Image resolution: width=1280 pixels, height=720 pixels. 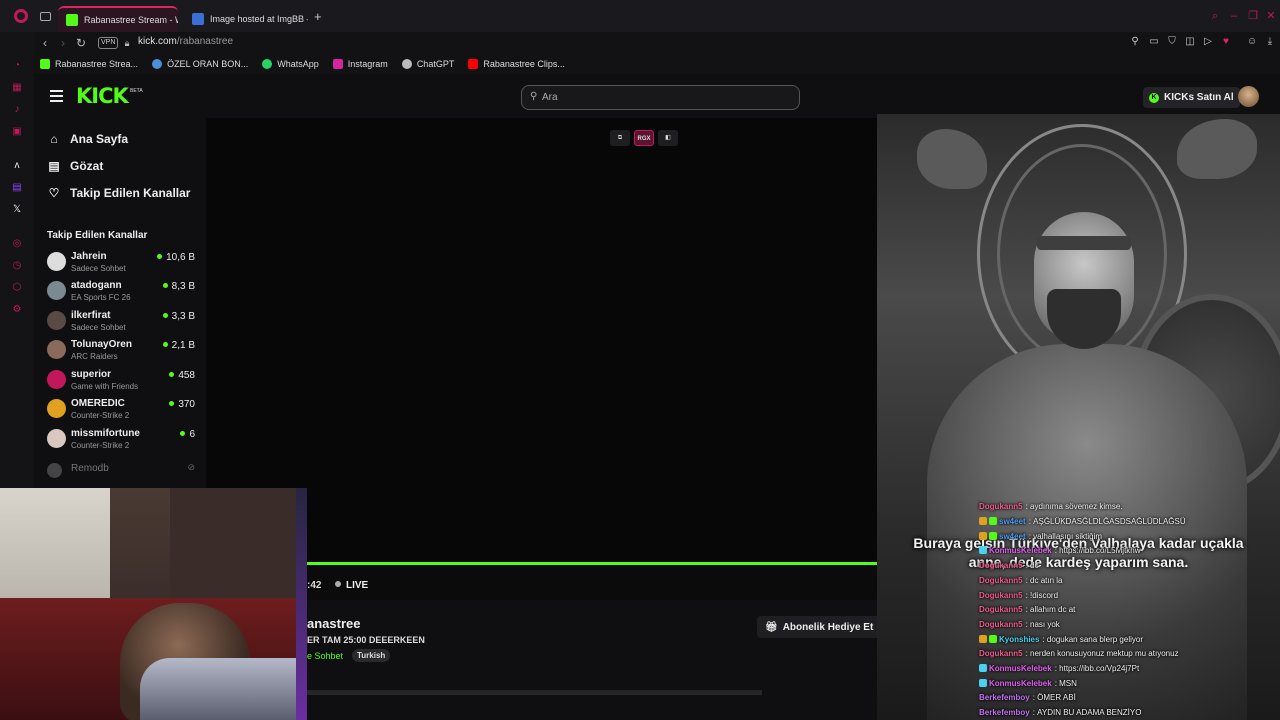 What do you see at coordinates (182, 375) in the screenshot?
I see `viewer-count: 458` at bounding box center [182, 375].